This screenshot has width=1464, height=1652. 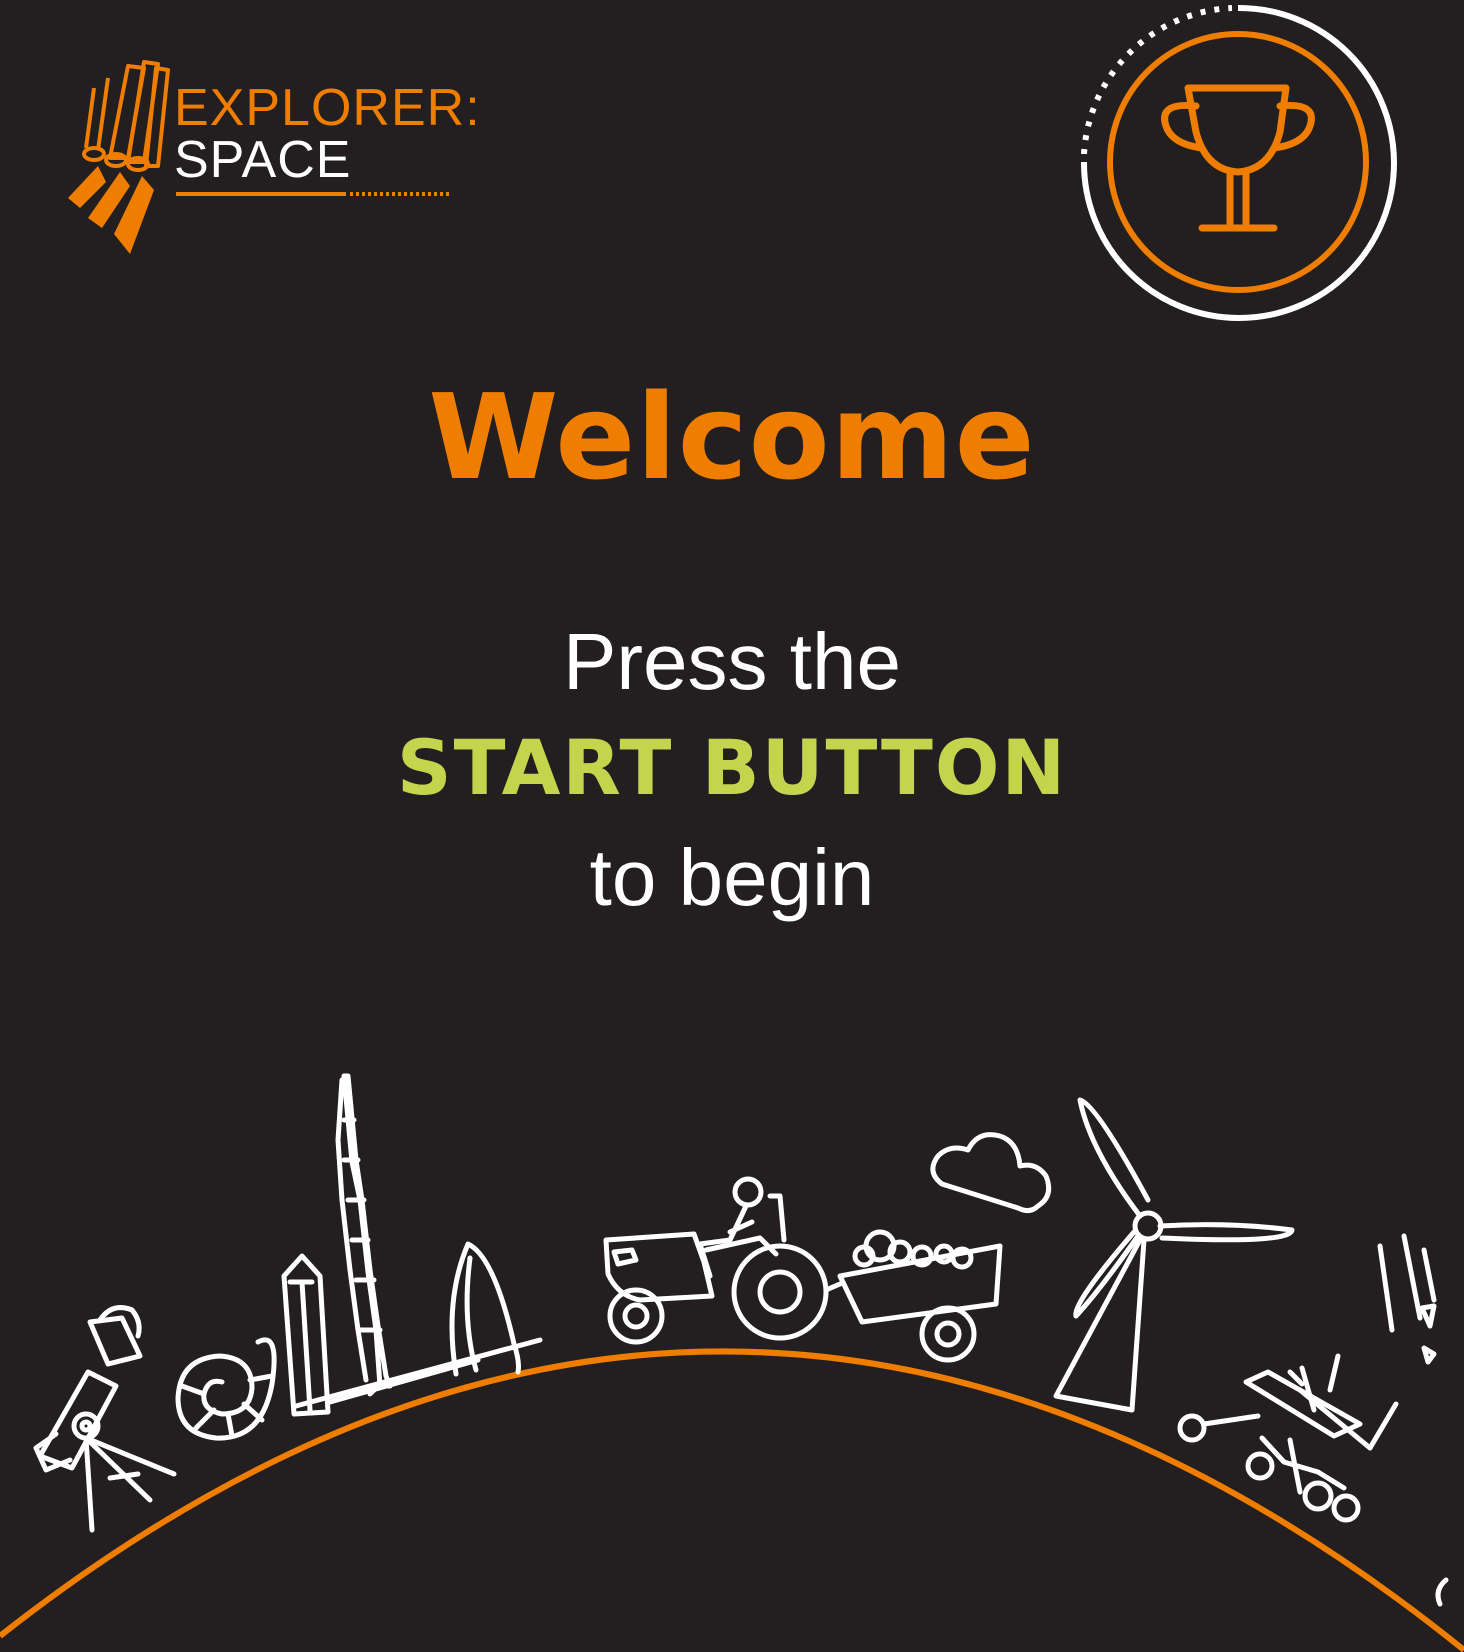 I want to click on comet-icon, so click(x=1413, y=1420).